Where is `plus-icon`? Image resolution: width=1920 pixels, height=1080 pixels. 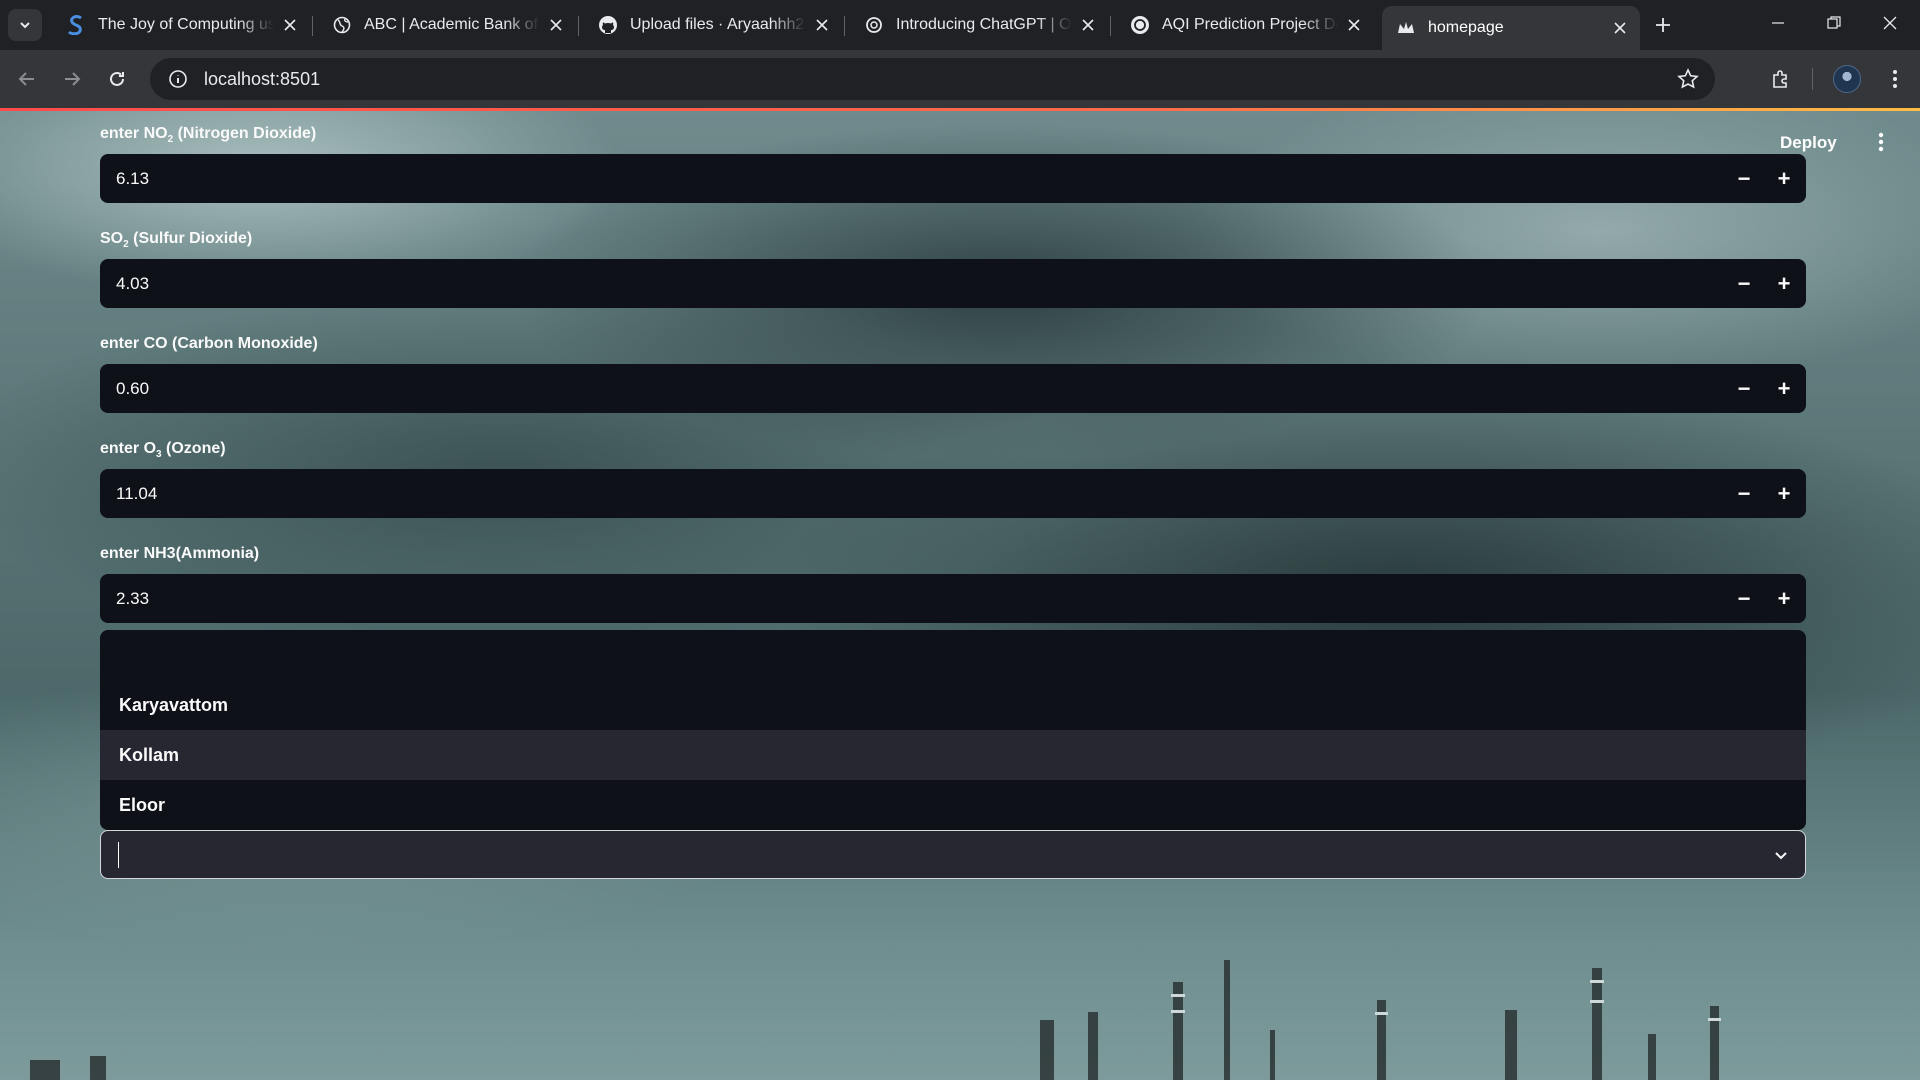 plus-icon is located at coordinates (1663, 25).